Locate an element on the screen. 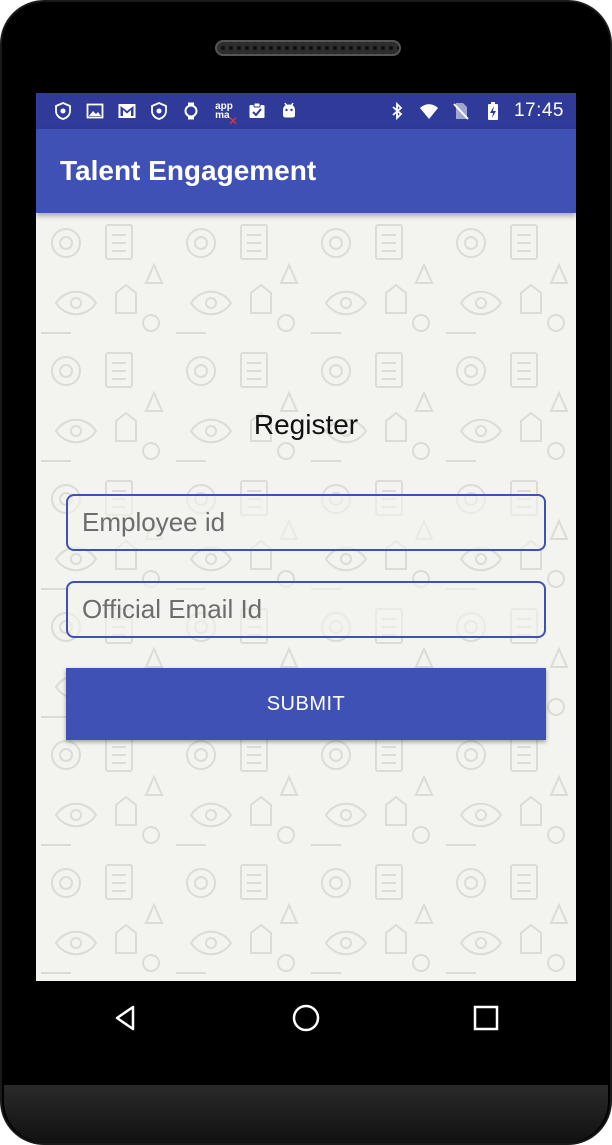  app-bar: Talent Engagement is located at coordinates (306, 171).